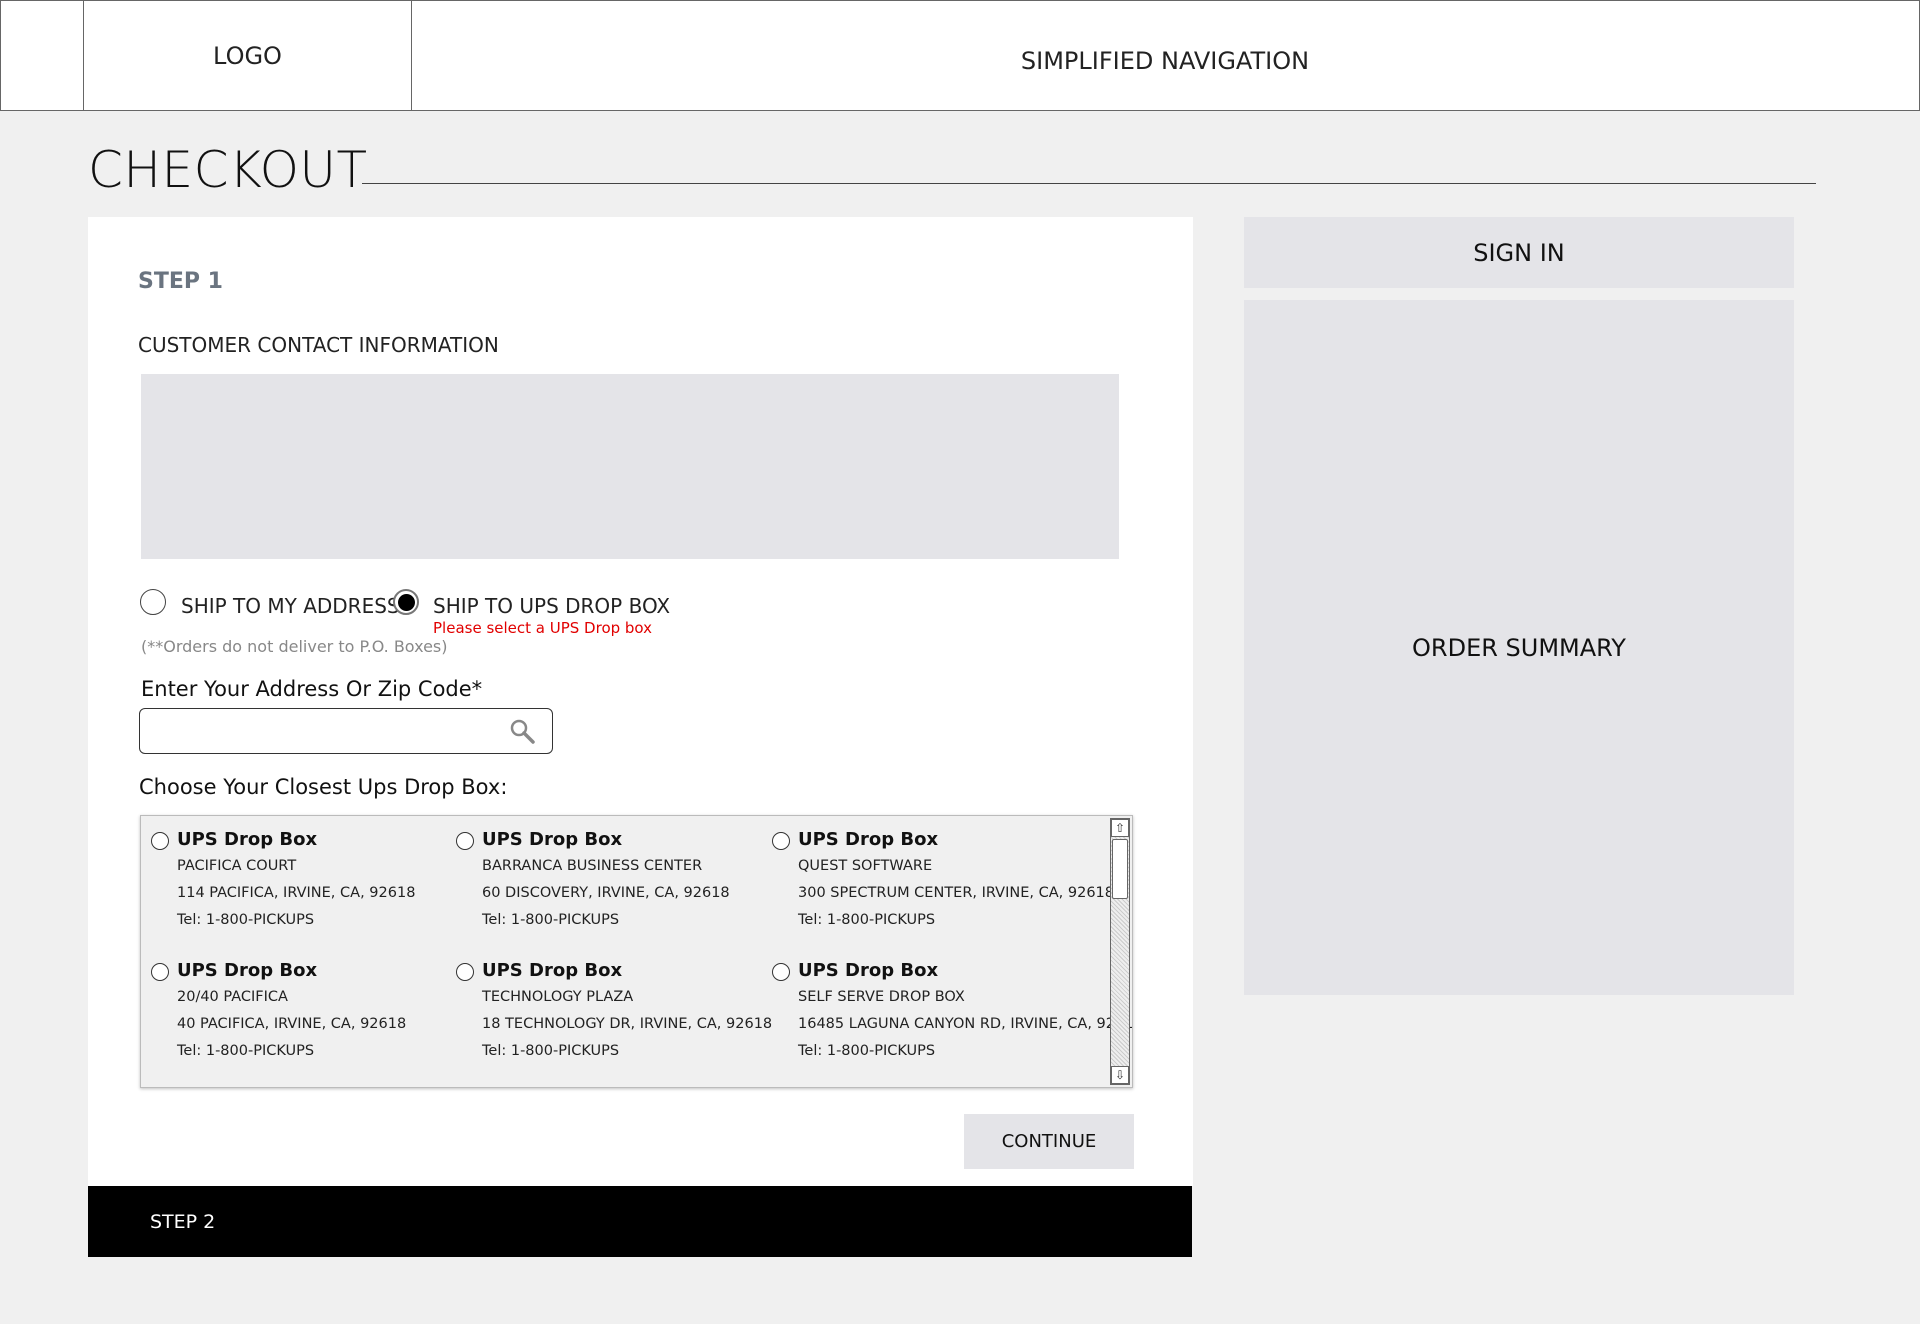 This screenshot has height=1324, width=1920. What do you see at coordinates (1120, 1075) in the screenshot?
I see `scroll-down-icon: ⇩` at bounding box center [1120, 1075].